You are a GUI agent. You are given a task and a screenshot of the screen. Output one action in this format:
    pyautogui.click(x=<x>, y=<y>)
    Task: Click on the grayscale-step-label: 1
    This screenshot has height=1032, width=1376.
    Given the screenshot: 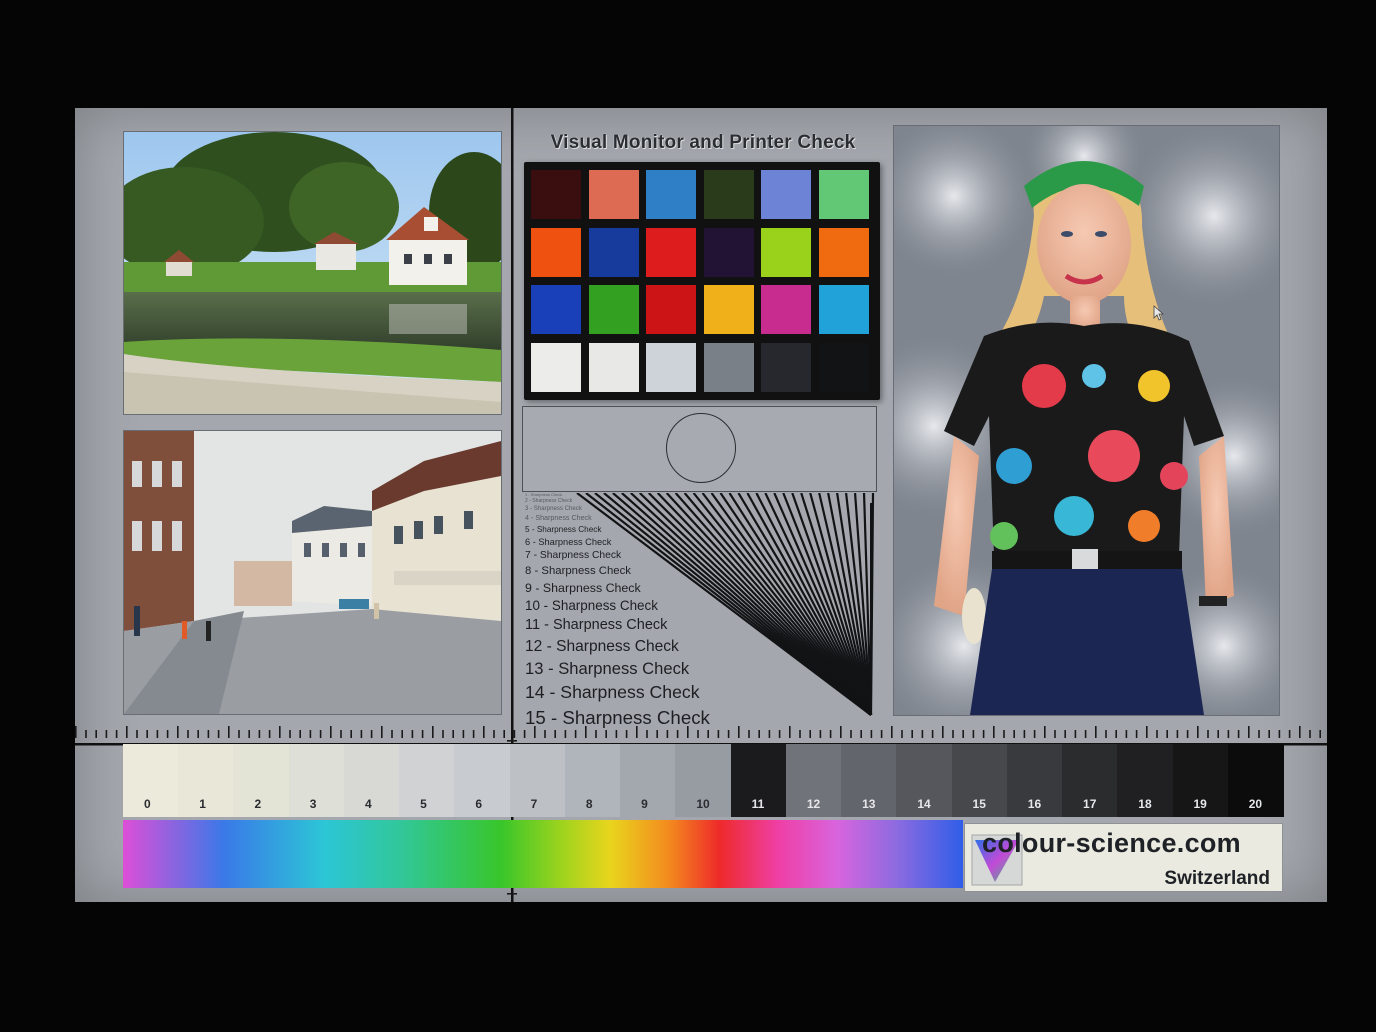 What is the action you would take?
    pyautogui.click(x=202, y=804)
    